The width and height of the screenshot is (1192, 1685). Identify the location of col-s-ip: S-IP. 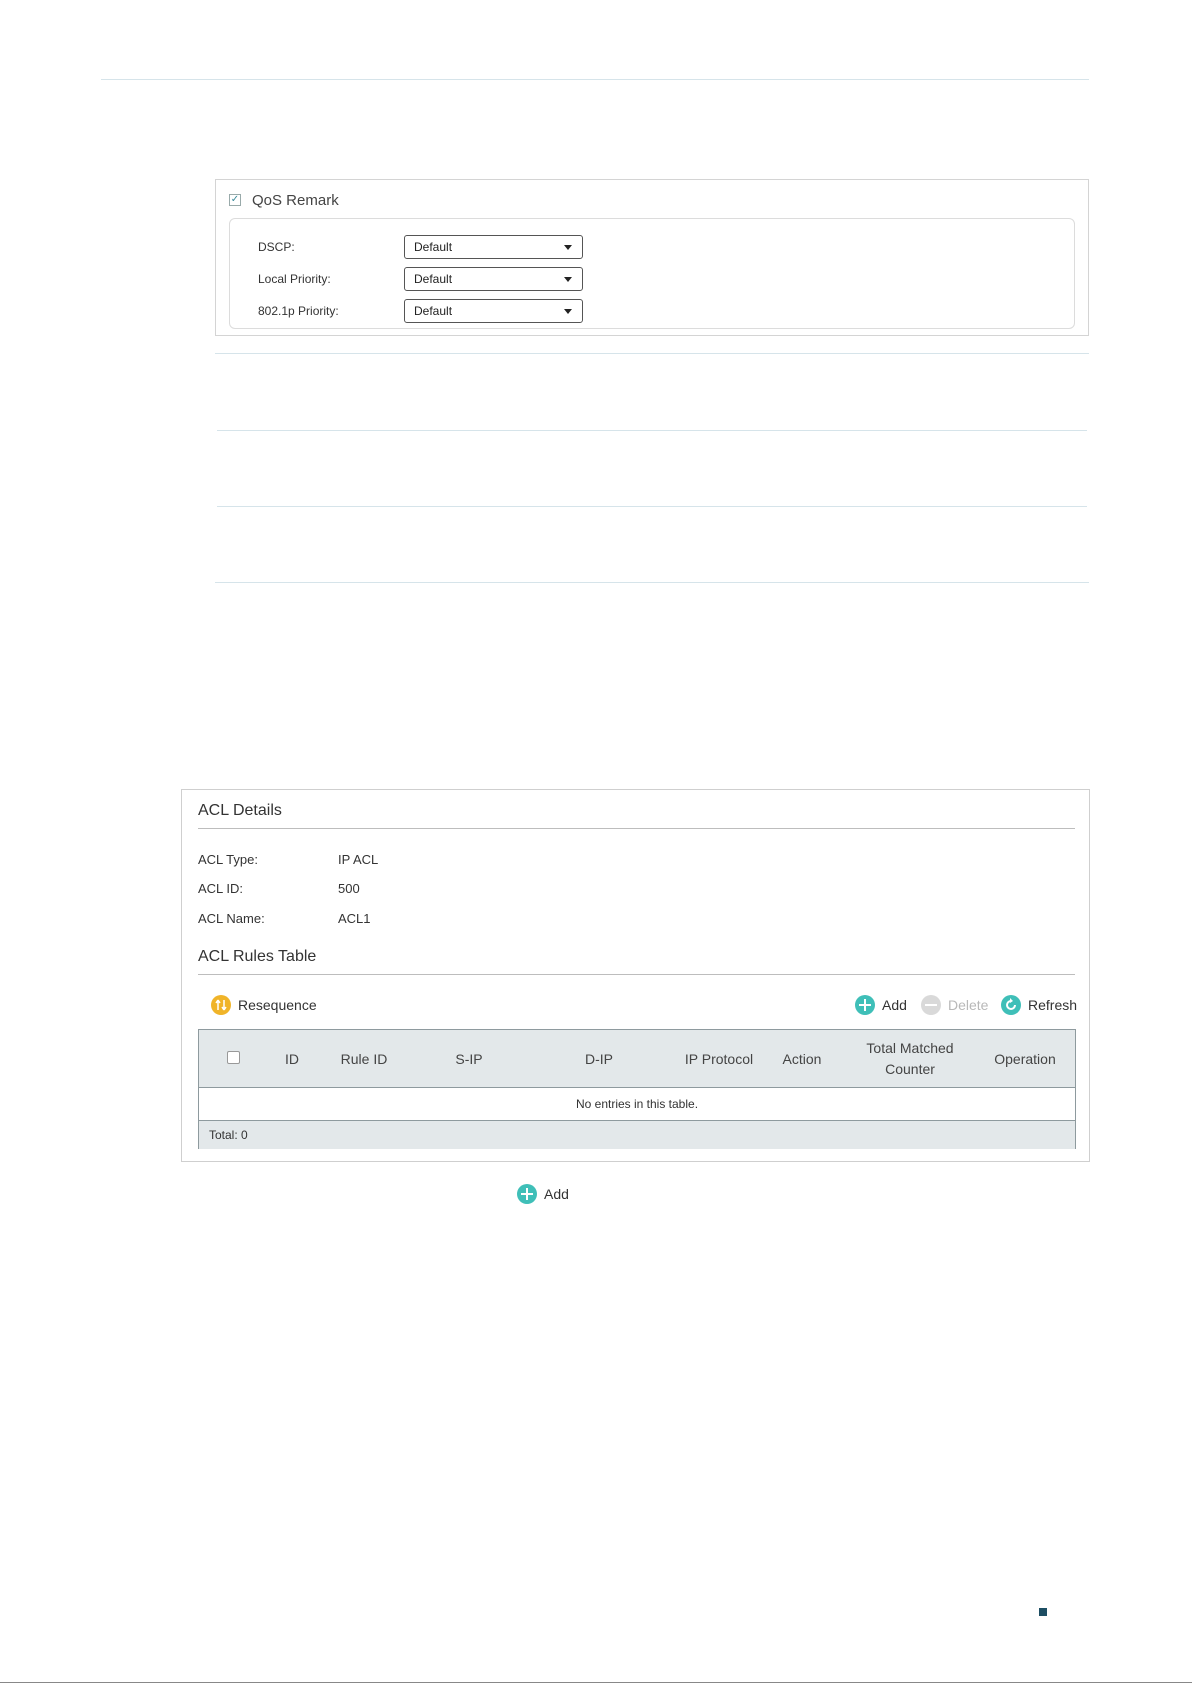
(469, 1059).